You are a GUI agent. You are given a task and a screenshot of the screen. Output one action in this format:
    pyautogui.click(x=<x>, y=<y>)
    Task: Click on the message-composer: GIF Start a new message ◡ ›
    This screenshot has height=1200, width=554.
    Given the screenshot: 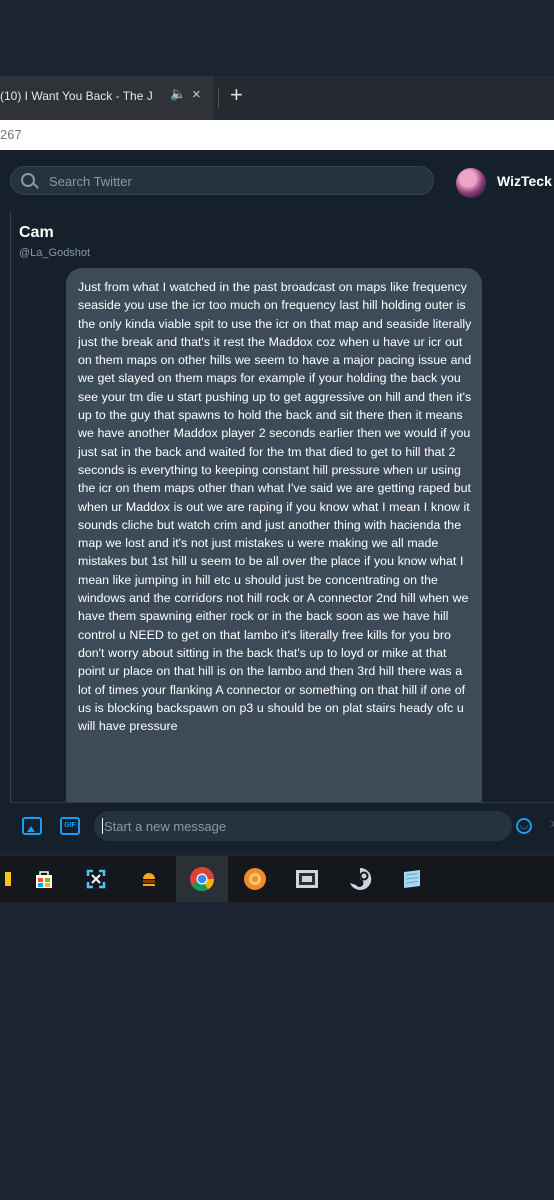 What is the action you would take?
    pyautogui.click(x=282, y=826)
    